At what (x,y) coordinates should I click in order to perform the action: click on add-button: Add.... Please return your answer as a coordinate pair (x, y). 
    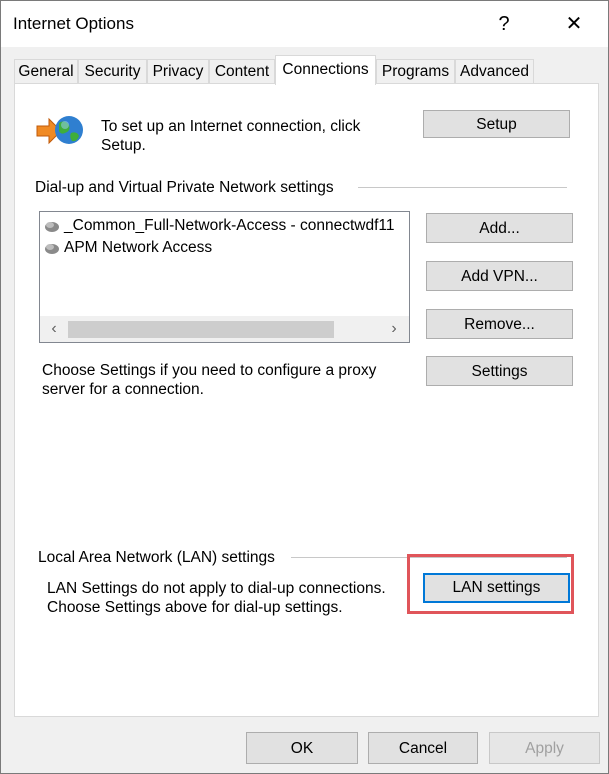
    Looking at the image, I should click on (499, 228).